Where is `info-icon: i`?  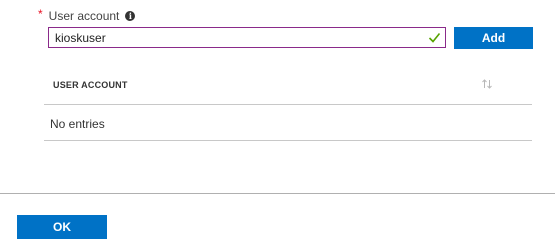 info-icon: i is located at coordinates (130, 16).